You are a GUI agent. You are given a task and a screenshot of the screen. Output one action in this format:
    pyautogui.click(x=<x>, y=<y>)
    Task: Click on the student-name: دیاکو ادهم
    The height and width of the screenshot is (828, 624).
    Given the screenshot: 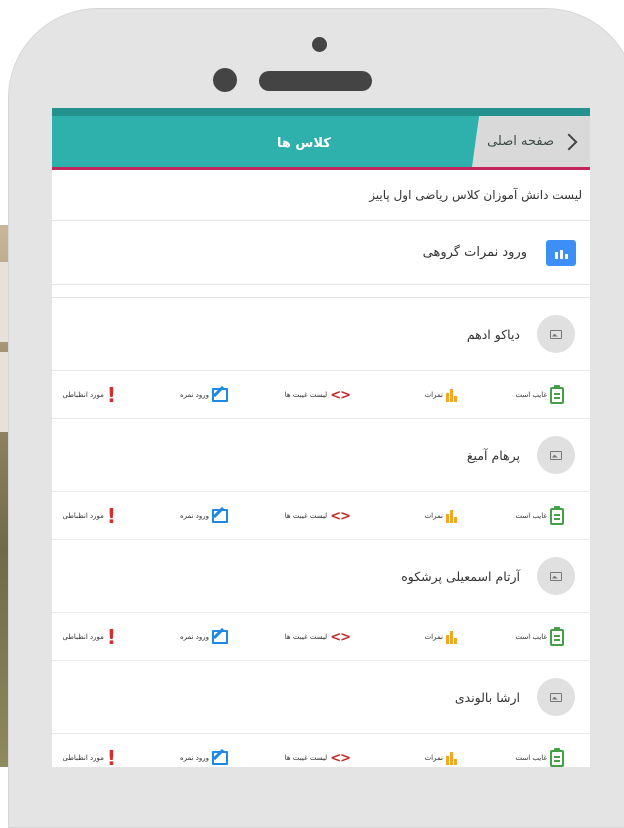 What is the action you would take?
    pyautogui.click(x=493, y=334)
    